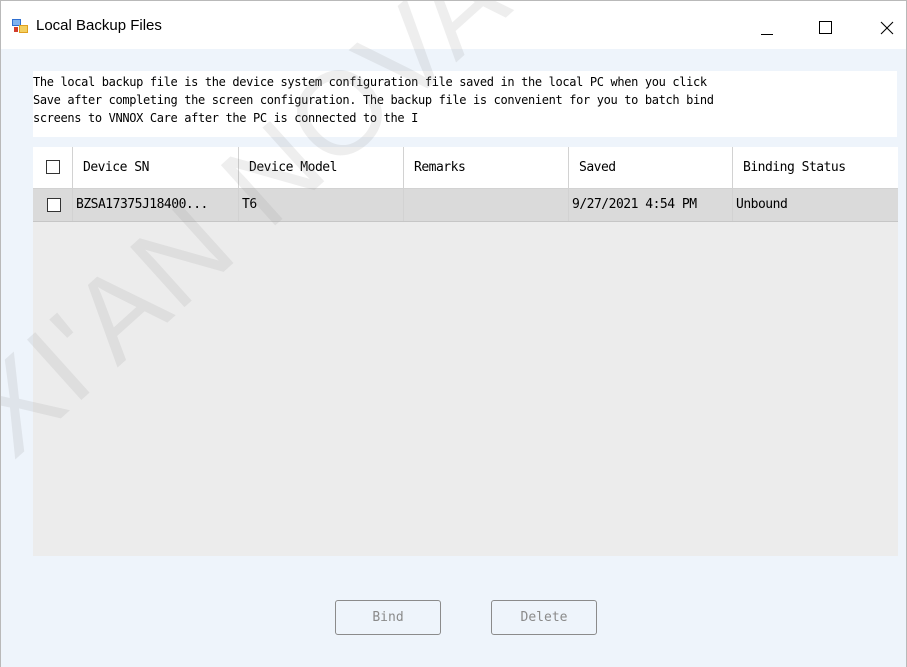 The width and height of the screenshot is (907, 667). What do you see at coordinates (651, 205) in the screenshot?
I see `cell-saved: 9/27/2021 4:54 PM` at bounding box center [651, 205].